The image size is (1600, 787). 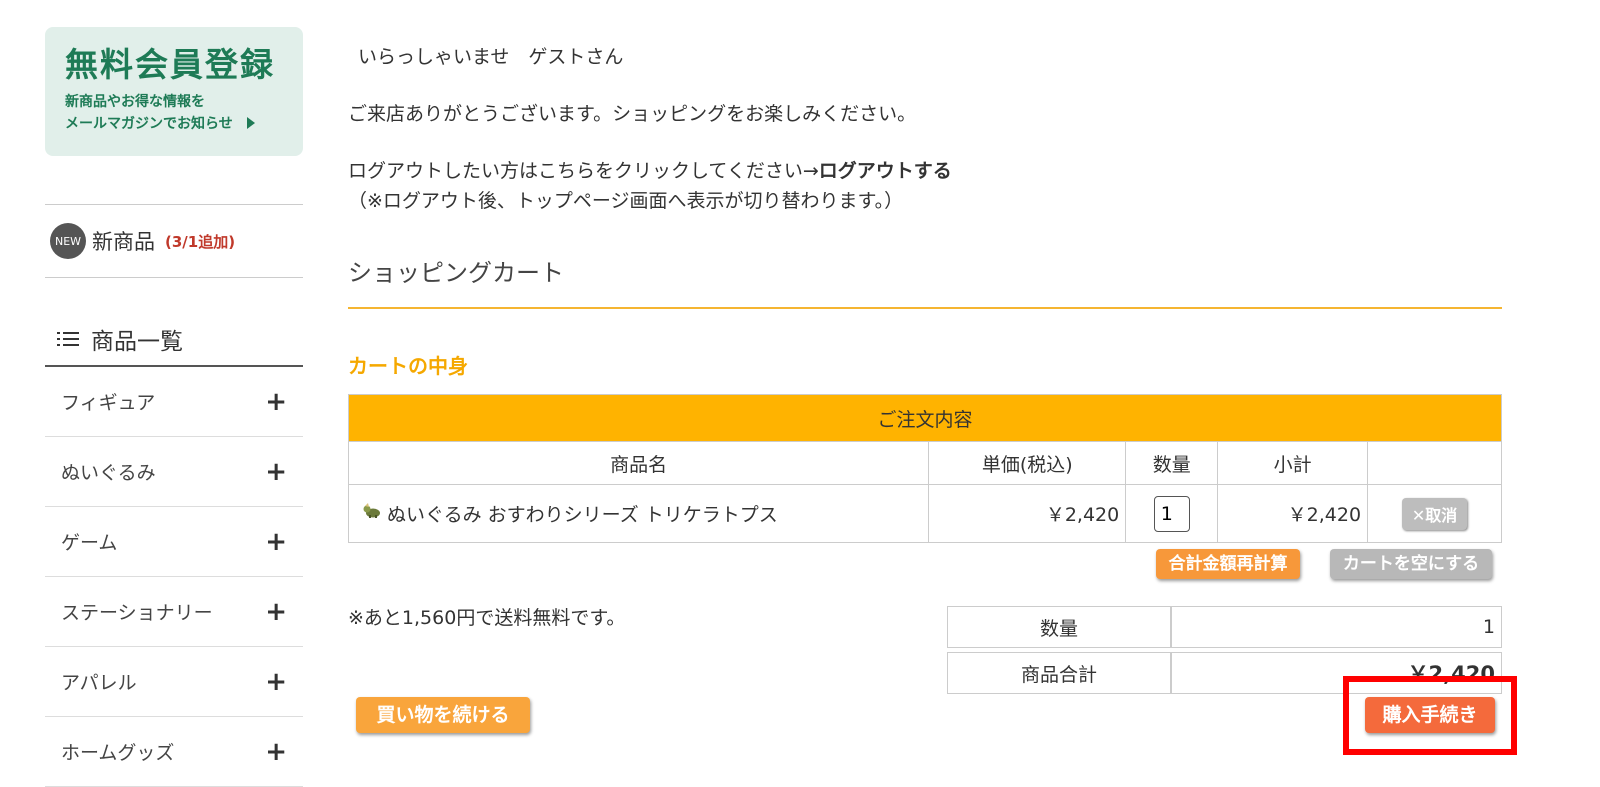 I want to click on greeting-text: いらっしゃいませ ゲストさん, so click(x=491, y=57).